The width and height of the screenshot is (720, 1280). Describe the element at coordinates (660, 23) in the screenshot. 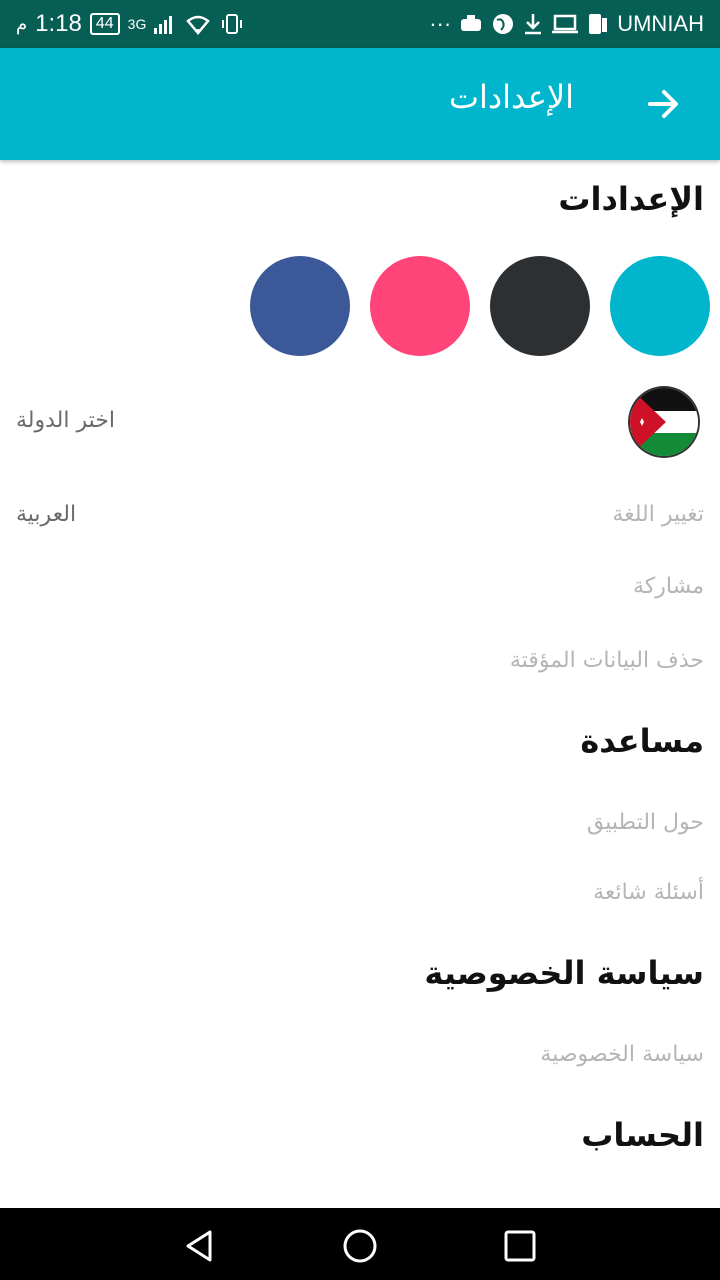

I see `carrier-name: UMNIAH` at that location.